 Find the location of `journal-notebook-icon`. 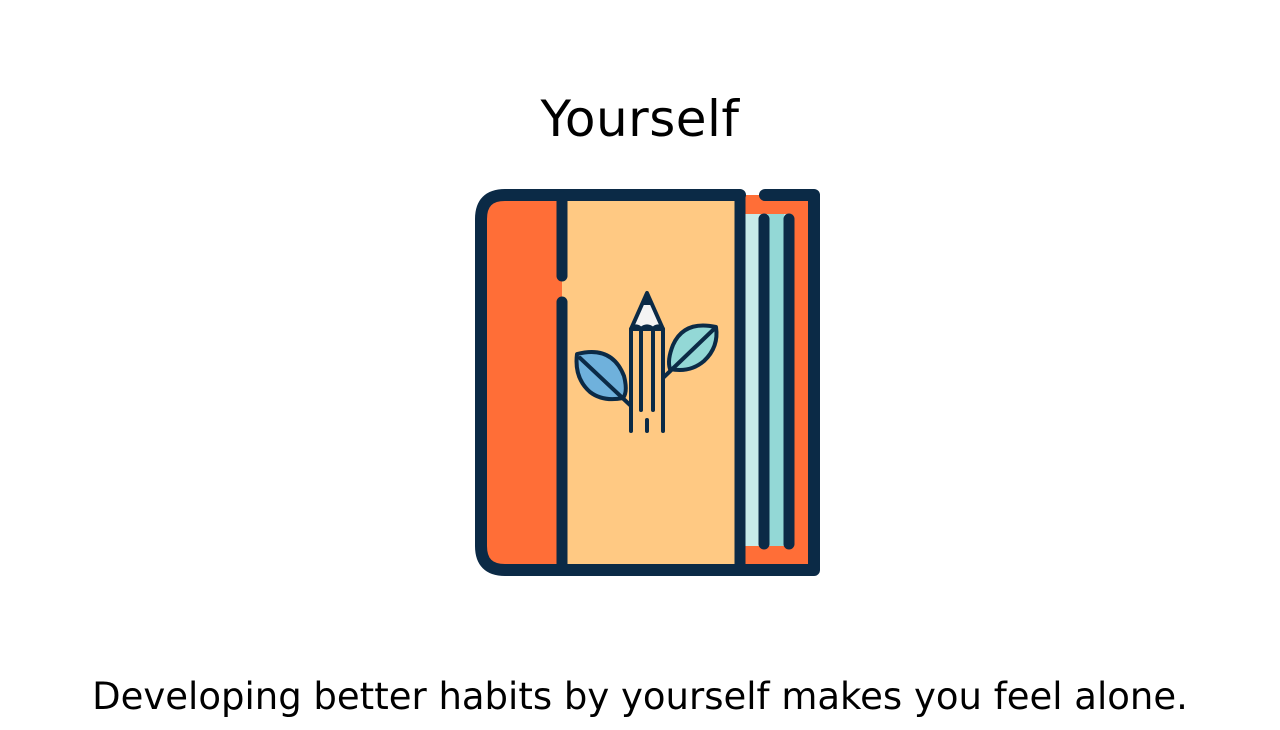

journal-notebook-icon is located at coordinates (647, 382).